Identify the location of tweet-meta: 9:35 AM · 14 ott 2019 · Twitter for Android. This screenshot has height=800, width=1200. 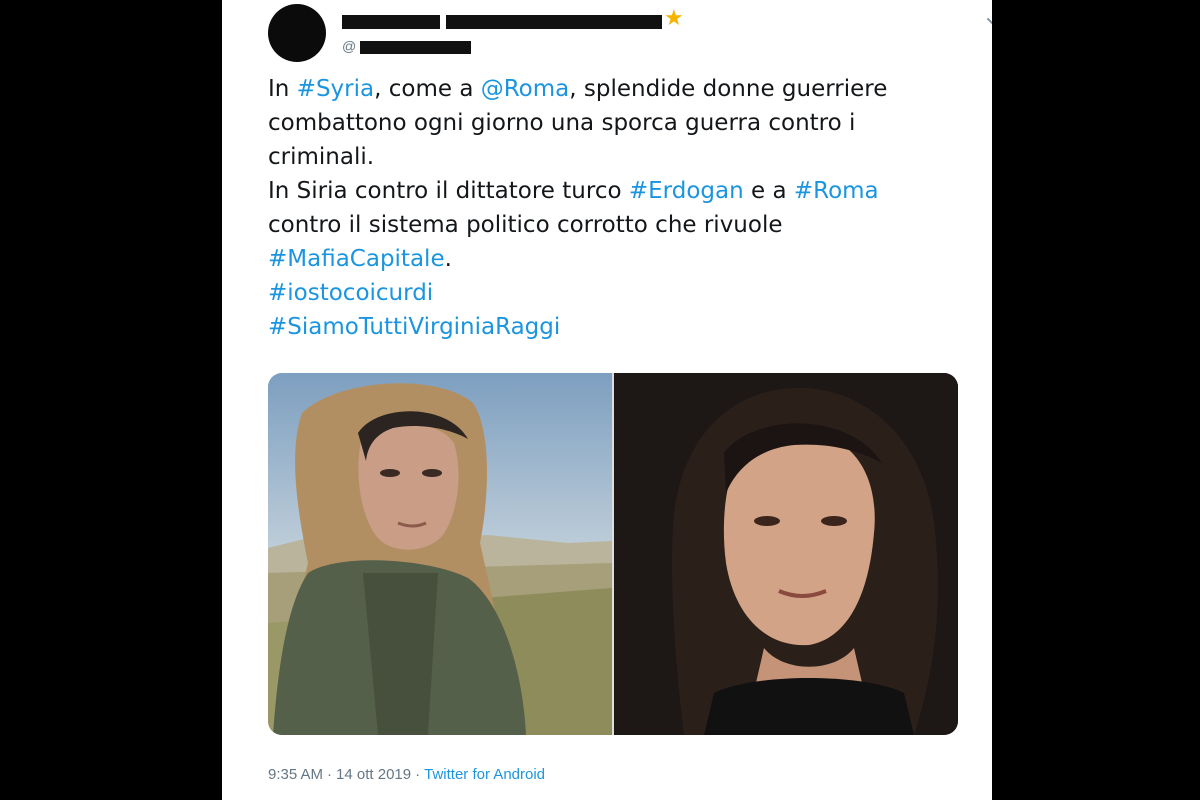
(406, 774).